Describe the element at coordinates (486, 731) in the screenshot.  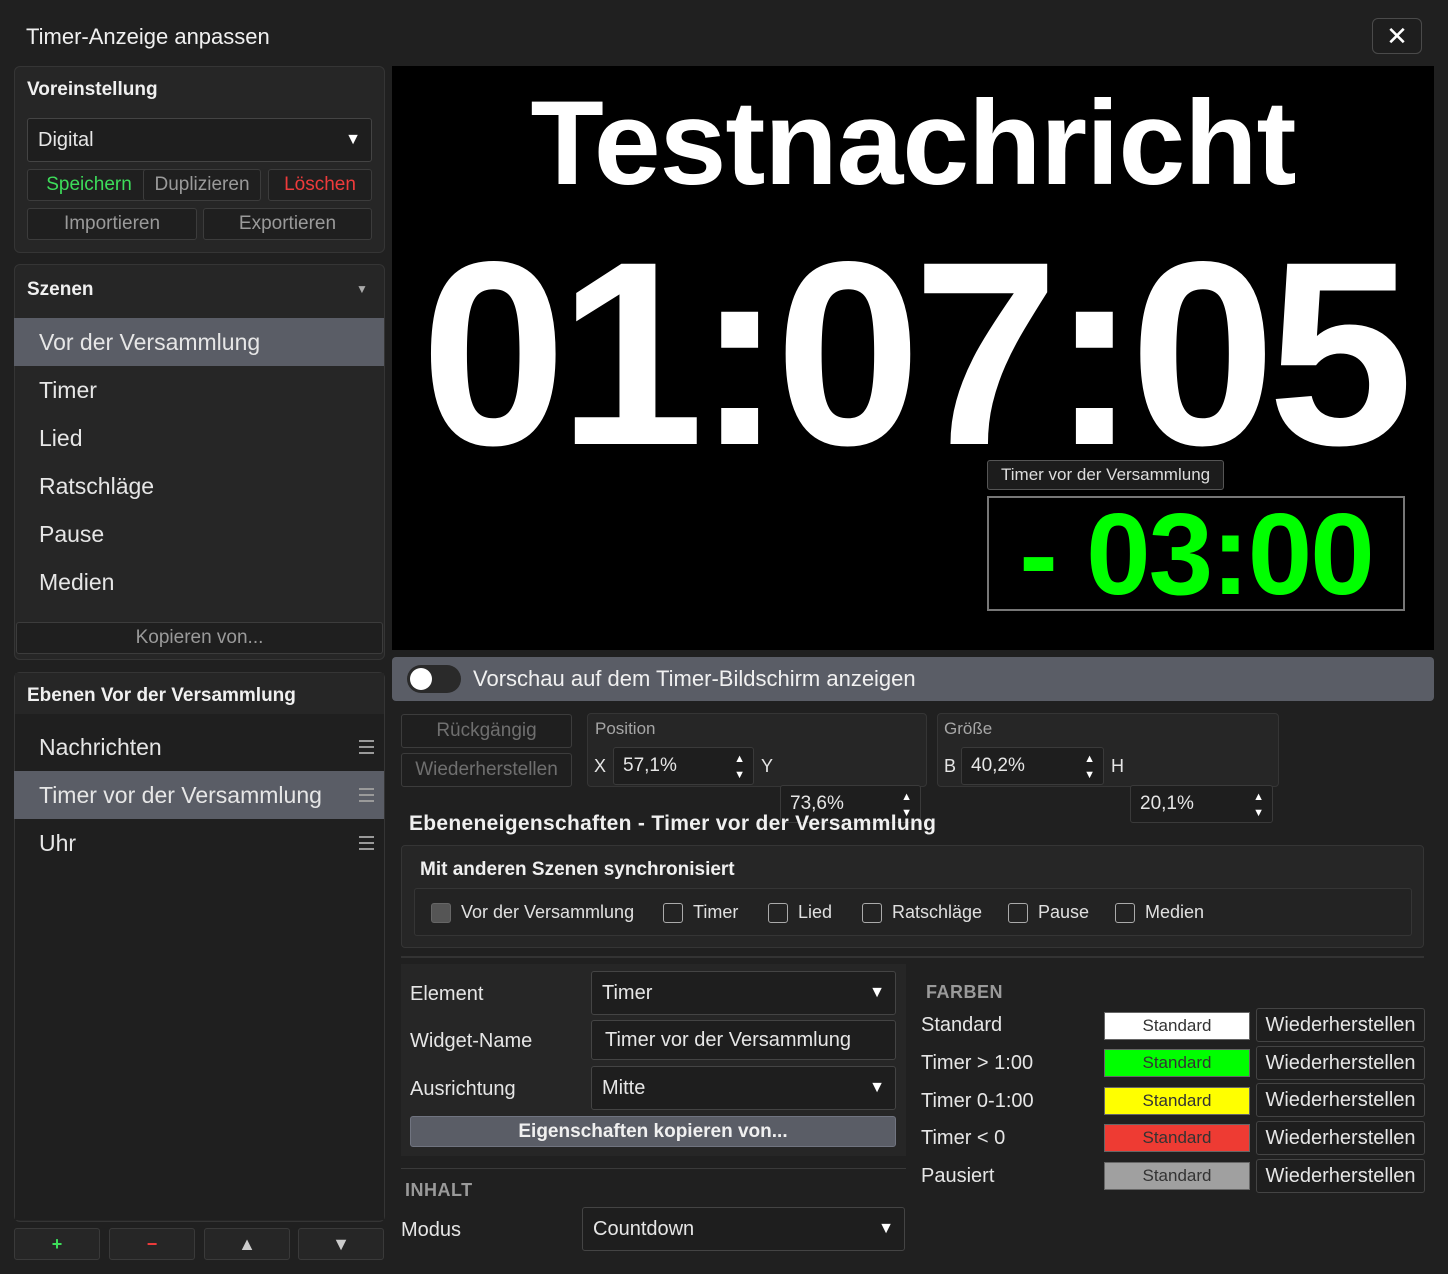
I see `undo-button: Rückgängig` at that location.